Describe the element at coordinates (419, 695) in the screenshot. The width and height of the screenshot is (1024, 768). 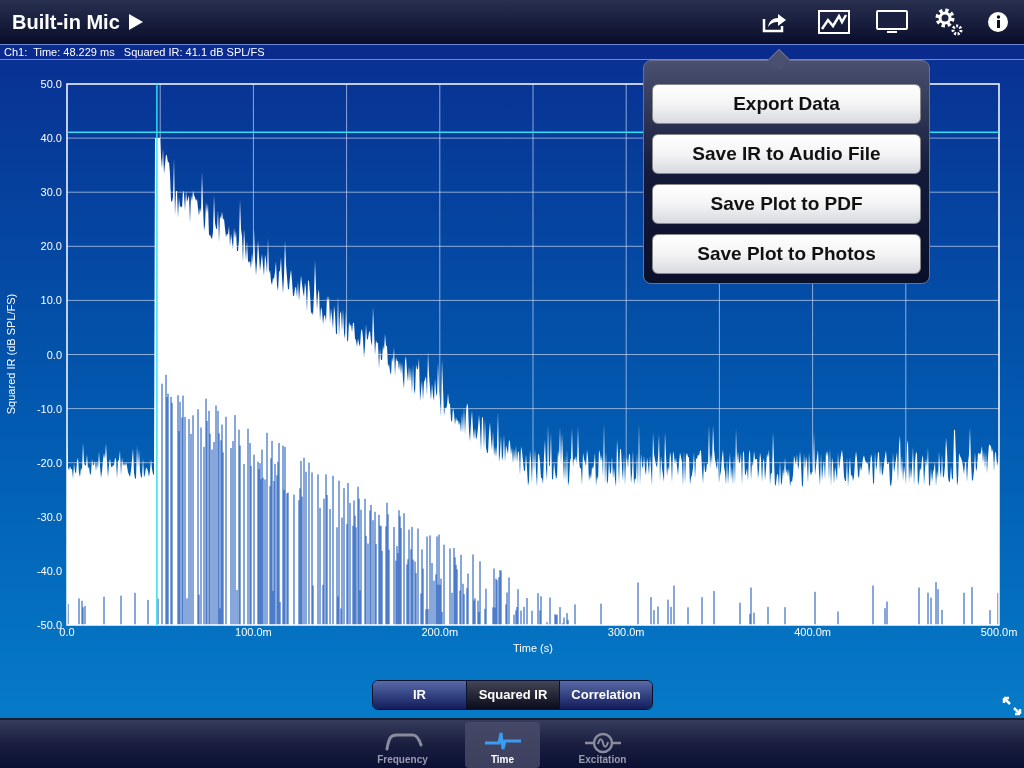
I see `segment-tab: IR` at that location.